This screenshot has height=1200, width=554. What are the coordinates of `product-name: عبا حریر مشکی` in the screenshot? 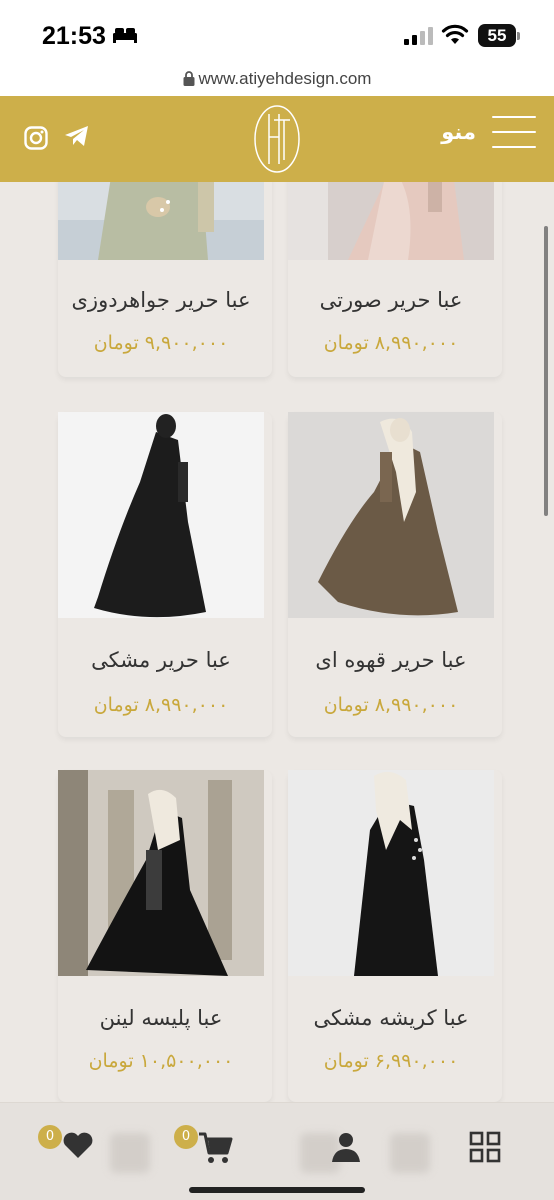 It's located at (161, 660).